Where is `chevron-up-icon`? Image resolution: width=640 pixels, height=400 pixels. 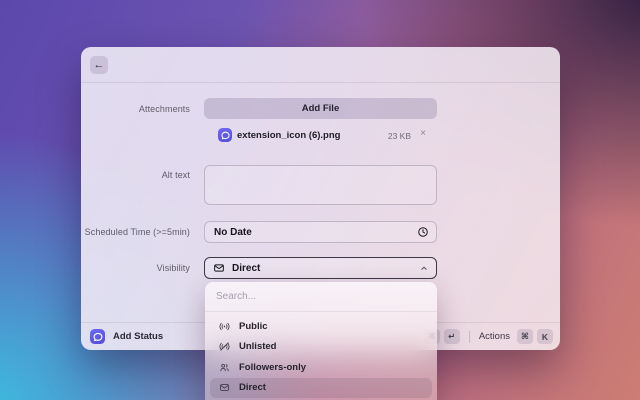 chevron-up-icon is located at coordinates (424, 268).